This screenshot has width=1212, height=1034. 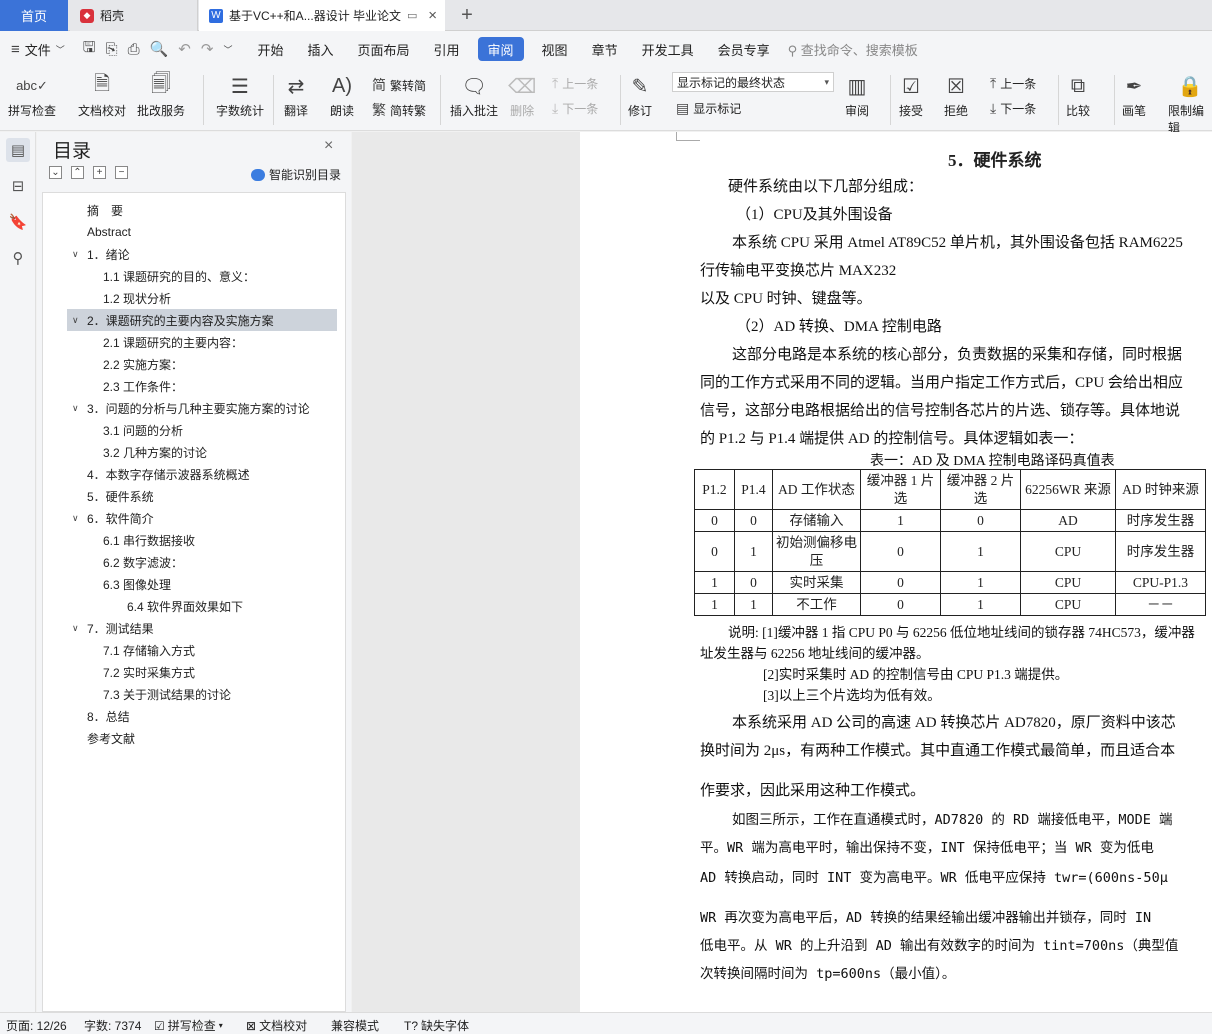 I want to click on toc-item: ∨ 2．课题研究的主要内容及实施方案, so click(x=202, y=320).